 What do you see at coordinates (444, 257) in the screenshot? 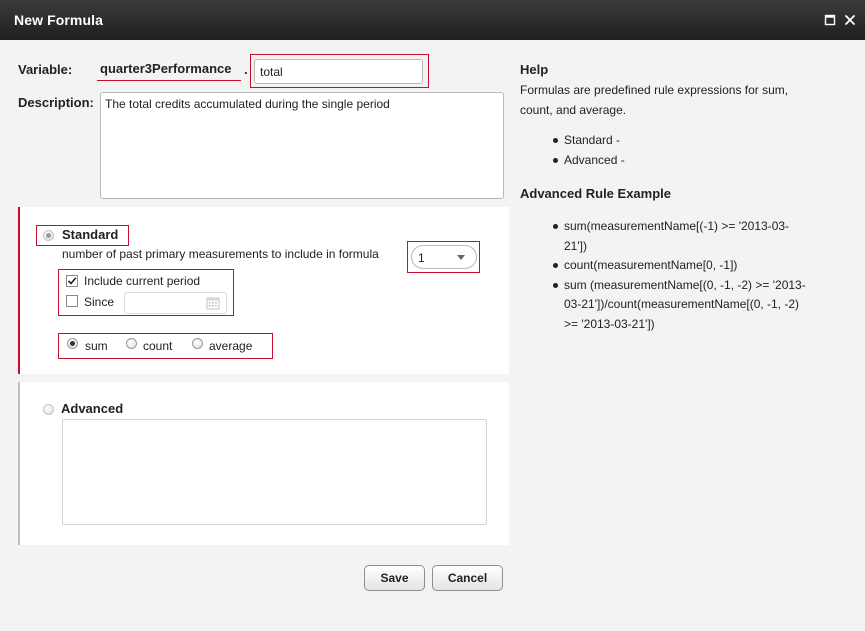
I see `past-measurements-select: 1` at bounding box center [444, 257].